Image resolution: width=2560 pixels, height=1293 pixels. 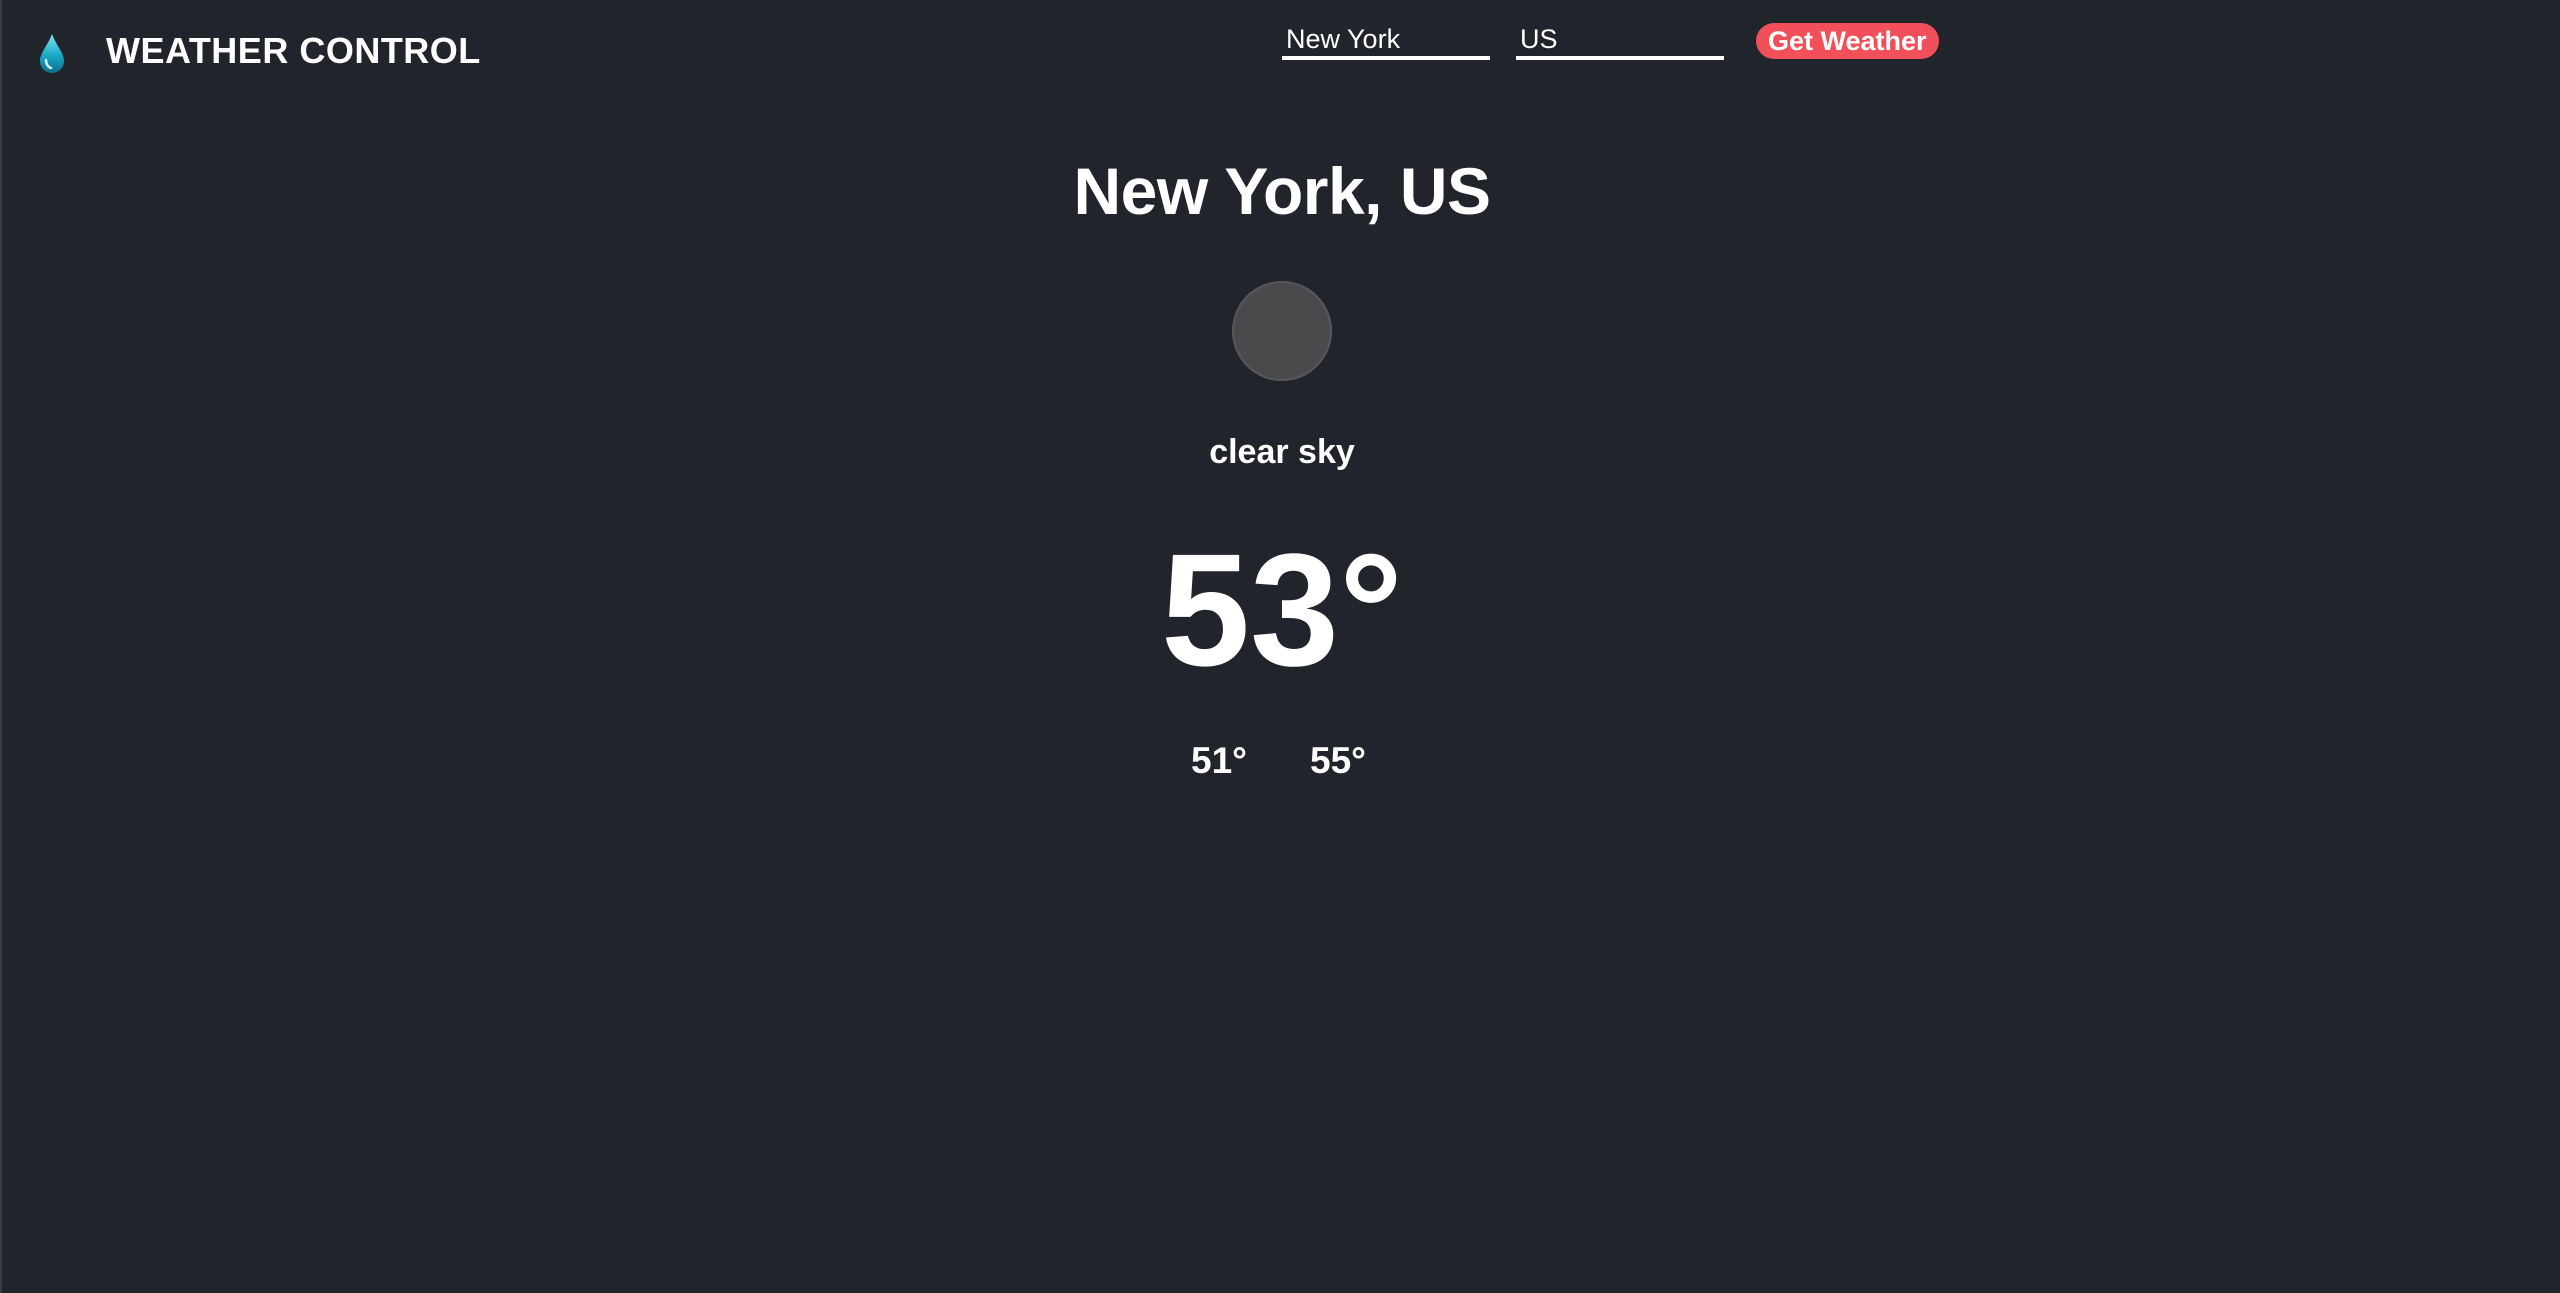 I want to click on brand-title: WEATHER CONTROL, so click(x=293, y=50).